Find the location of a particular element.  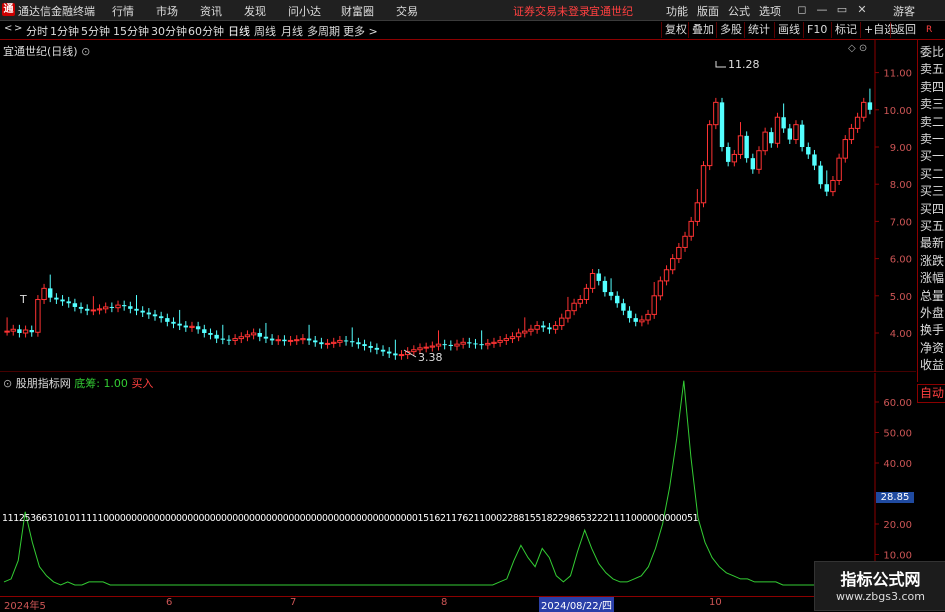

menu-wenxiaoda: 问小达 is located at coordinates (304, 11).